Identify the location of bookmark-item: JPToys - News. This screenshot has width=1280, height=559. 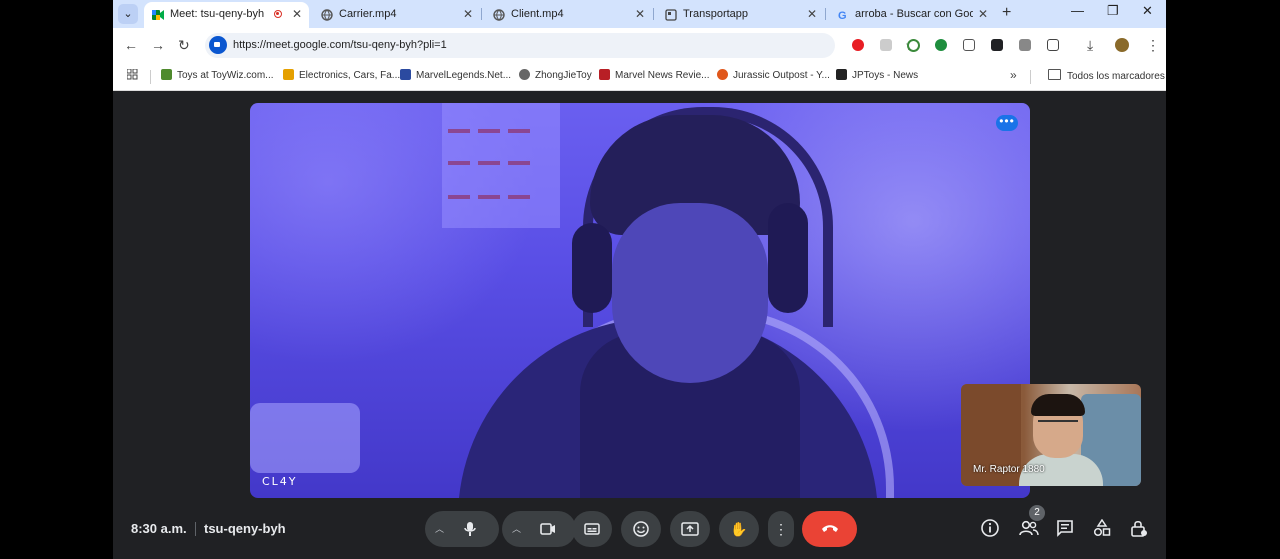
(877, 75).